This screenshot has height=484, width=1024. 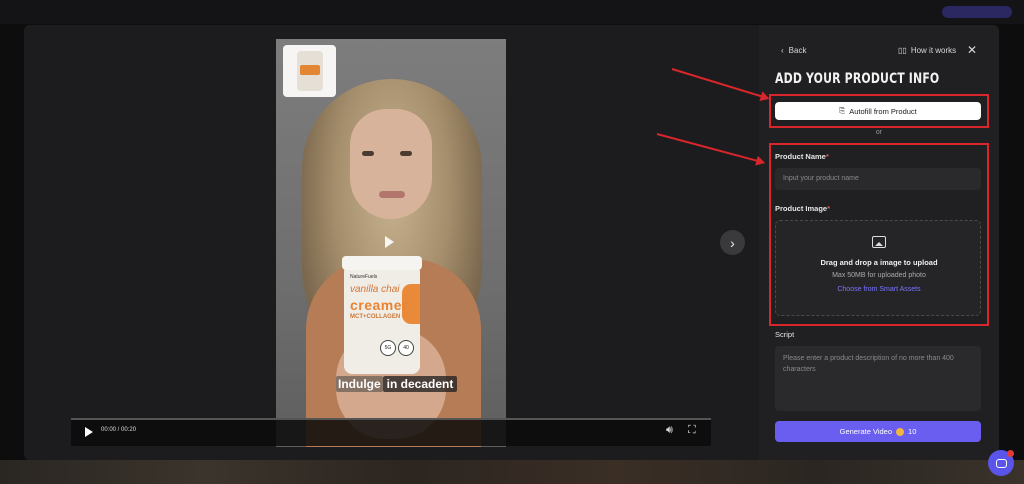 What do you see at coordinates (902, 50) in the screenshot?
I see `book-icon: ▯▯` at bounding box center [902, 50].